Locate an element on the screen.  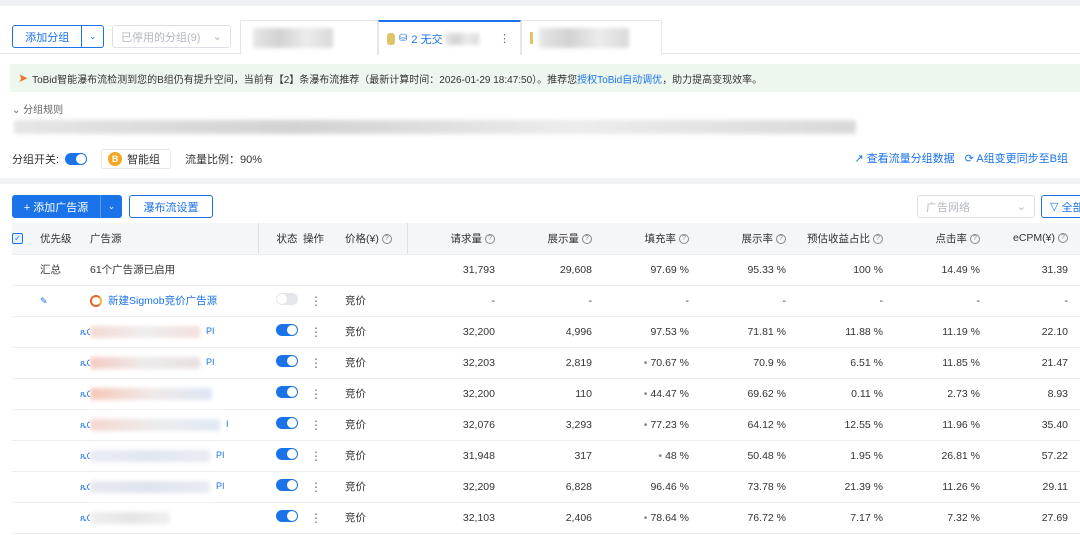
col-show-rate-label: 展示率 is located at coordinates (757, 238).